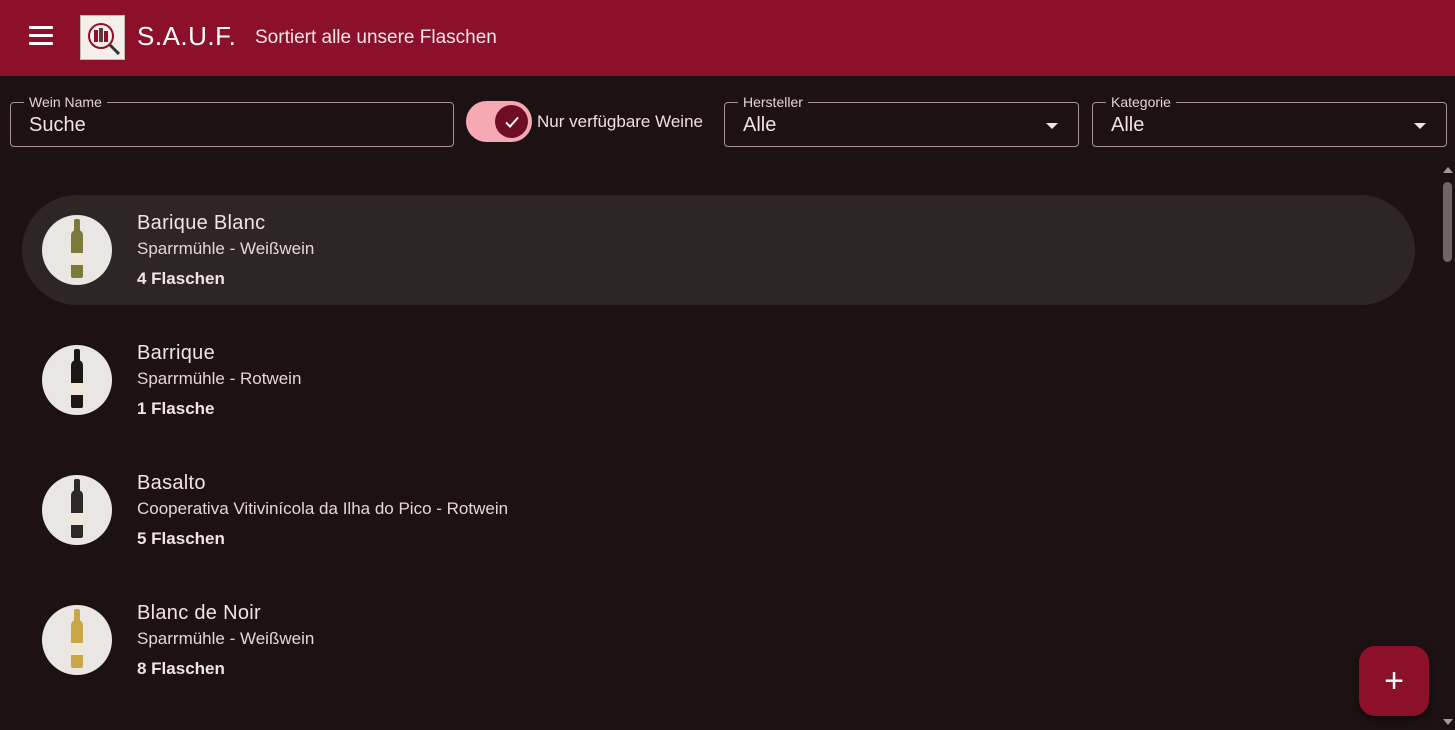 The image size is (1455, 730). Describe the element at coordinates (42, 37) in the screenshot. I see `menu-icon` at that location.